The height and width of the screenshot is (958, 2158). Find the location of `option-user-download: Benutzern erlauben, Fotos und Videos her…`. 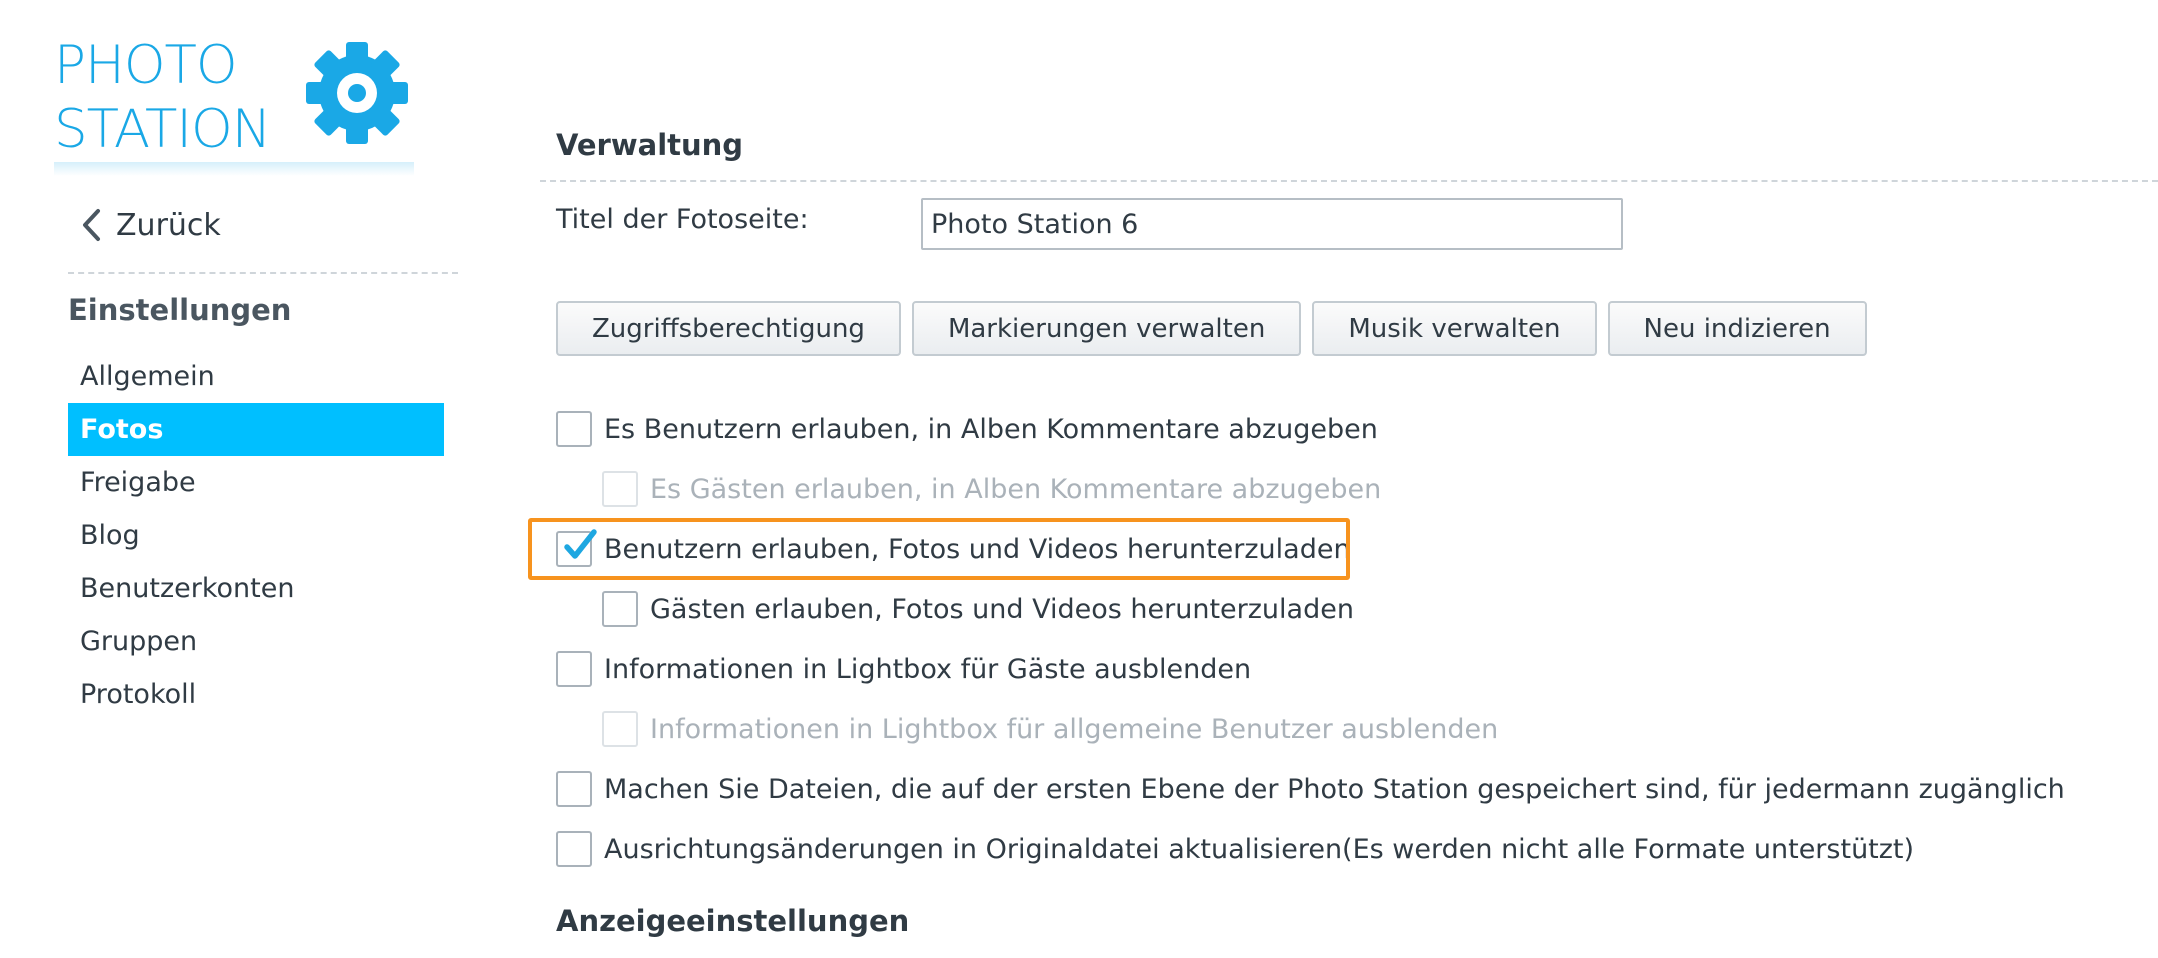

option-user-download: Benutzern erlauben, Fotos und Videos her… is located at coordinates (953, 549).